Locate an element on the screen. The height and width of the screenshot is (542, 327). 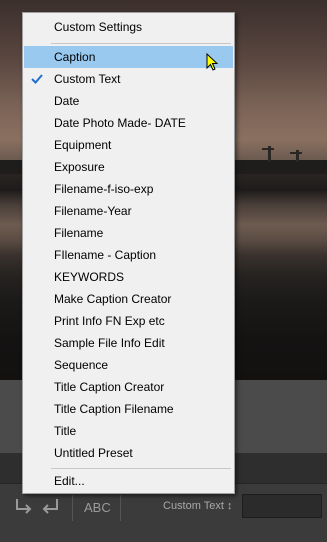
menu-item-keywords: KEYWORDS is located at coordinates (128, 277).